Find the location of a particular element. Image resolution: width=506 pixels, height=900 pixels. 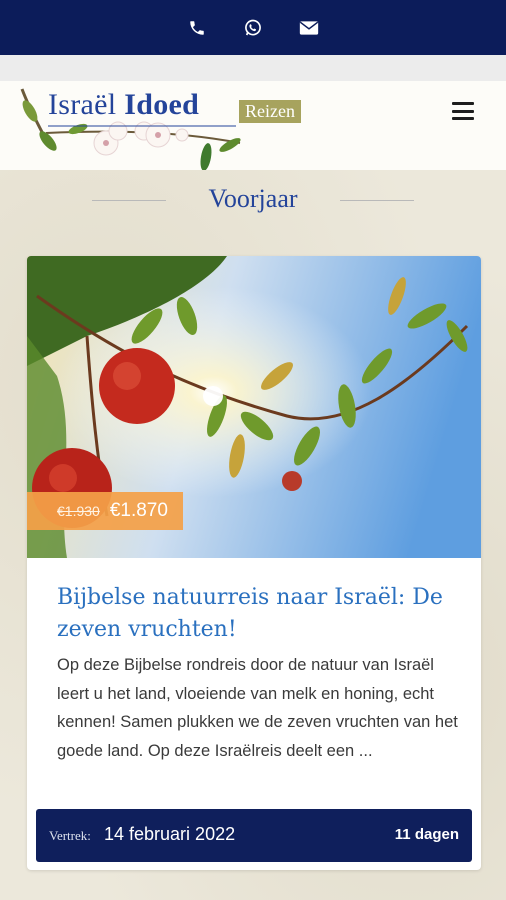

hamburger-menu-icon is located at coordinates (463, 111).